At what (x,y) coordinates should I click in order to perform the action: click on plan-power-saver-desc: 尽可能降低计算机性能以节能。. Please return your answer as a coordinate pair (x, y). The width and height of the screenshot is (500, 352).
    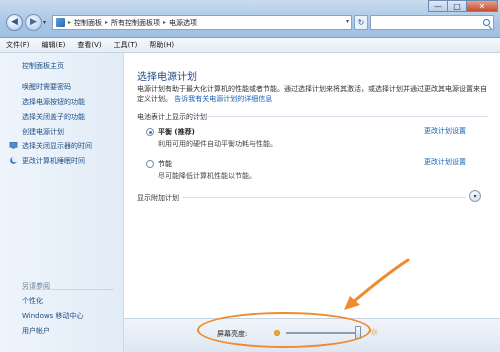
    Looking at the image, I should click on (207, 176).